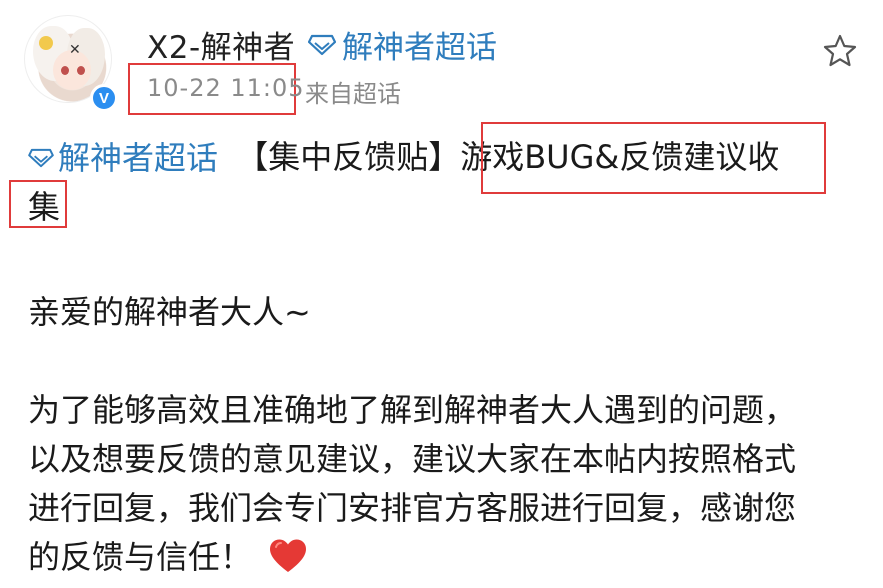 This screenshot has height=588, width=883. Describe the element at coordinates (65, 70) in the screenshot. I see `avatar-eye-left` at that location.